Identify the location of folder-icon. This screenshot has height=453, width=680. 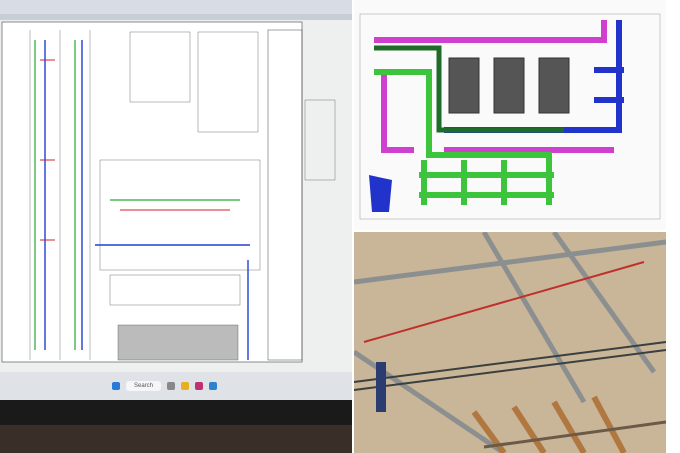
(185, 386).